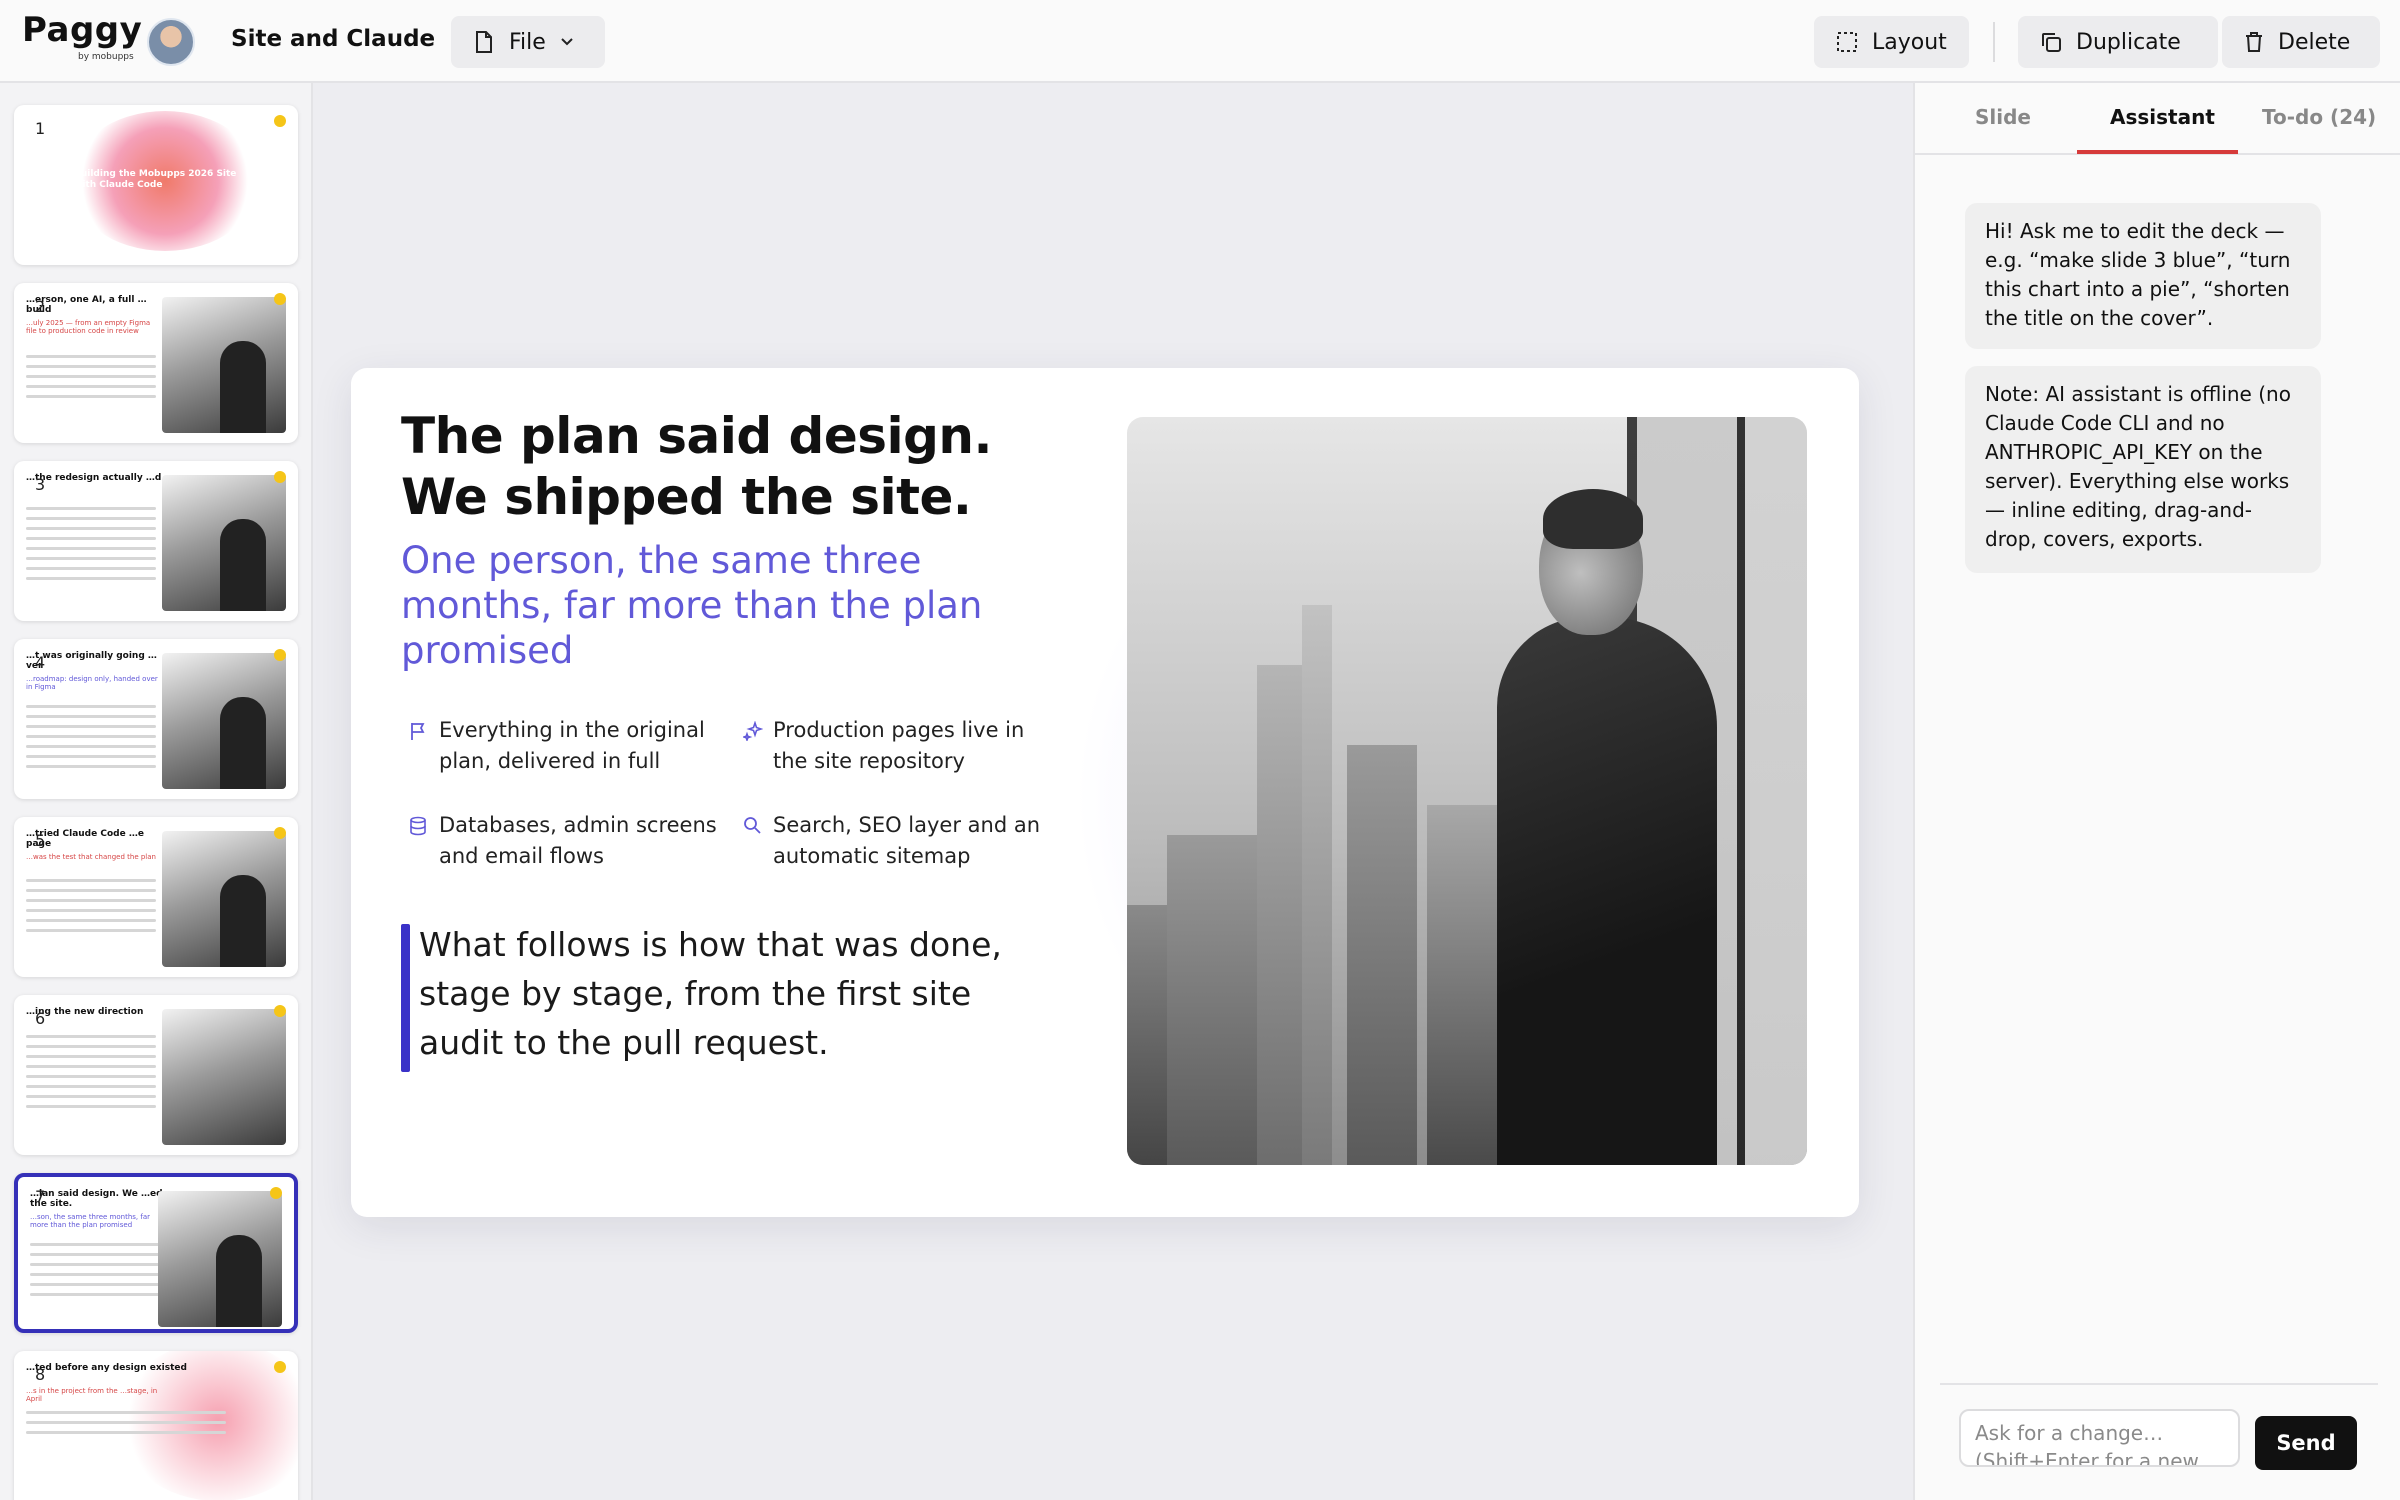  I want to click on thumbnail-number: 3, so click(40, 484).